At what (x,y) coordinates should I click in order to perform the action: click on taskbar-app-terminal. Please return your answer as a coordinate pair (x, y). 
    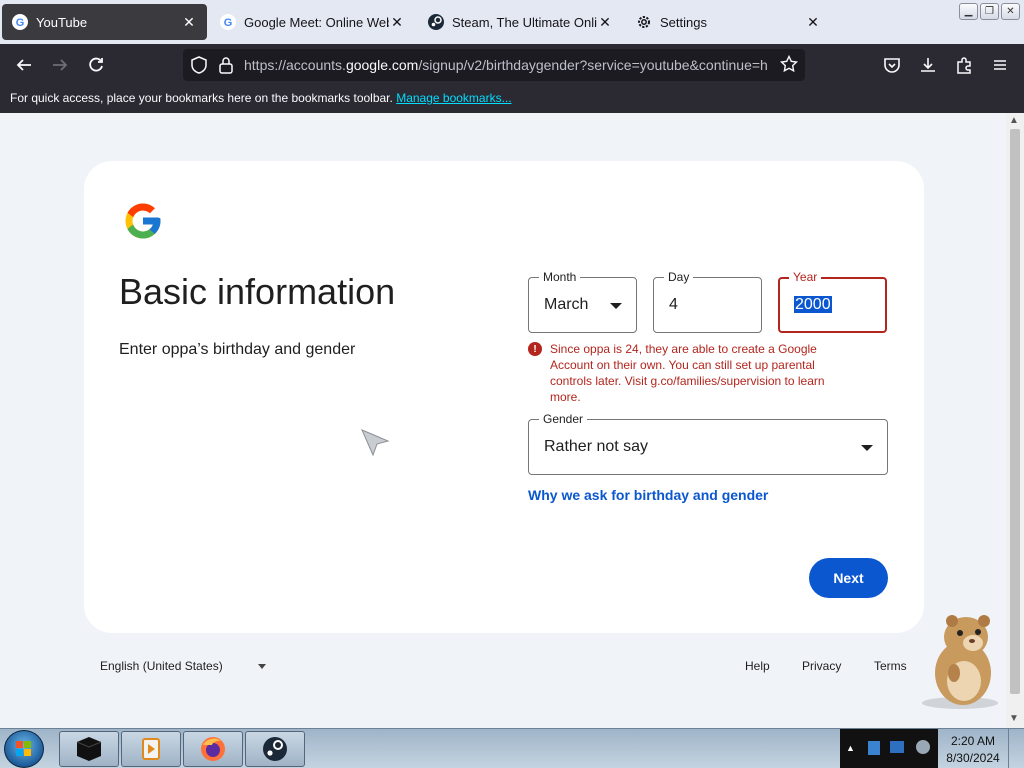
    Looking at the image, I should click on (89, 749).